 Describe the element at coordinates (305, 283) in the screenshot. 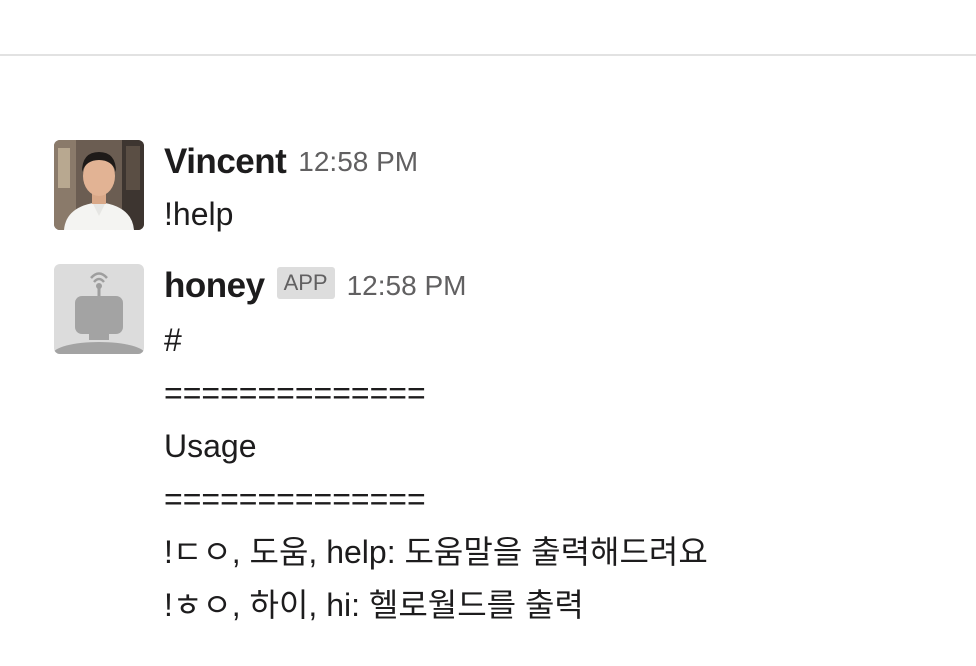

I see `app-badge: APP` at that location.